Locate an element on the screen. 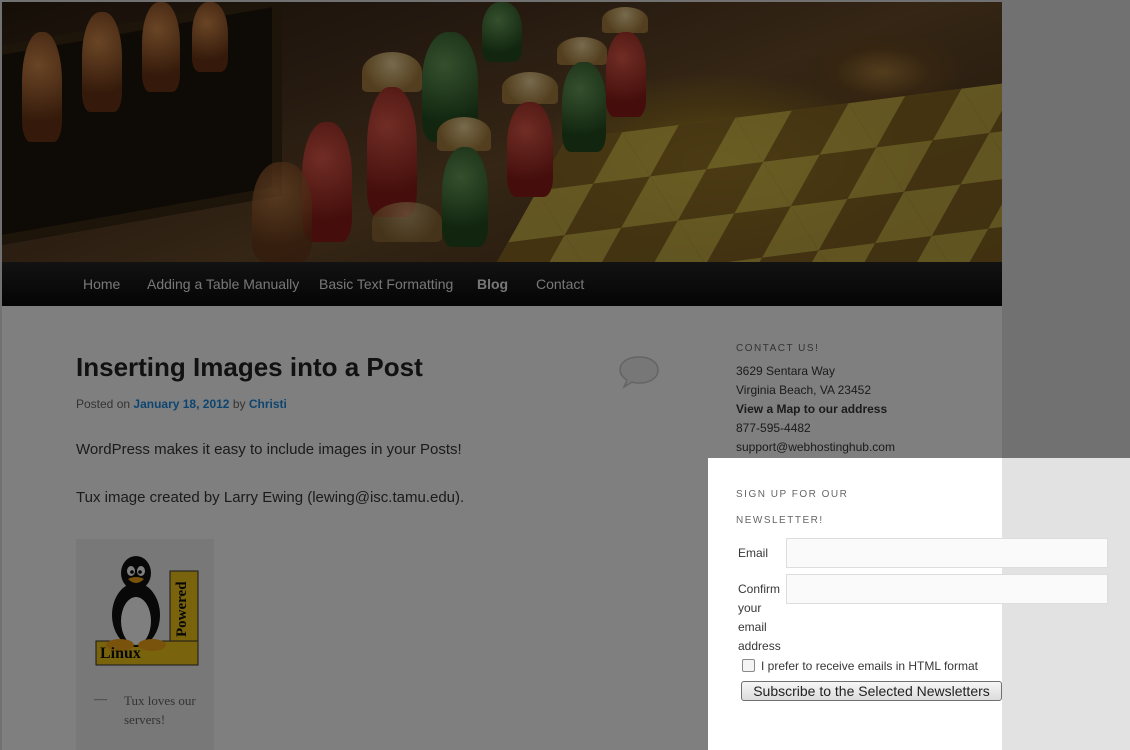 Image resolution: width=1130 pixels, height=750 pixels. newsletter-title-line-2: NEWSLETTER! is located at coordinates (780, 520).